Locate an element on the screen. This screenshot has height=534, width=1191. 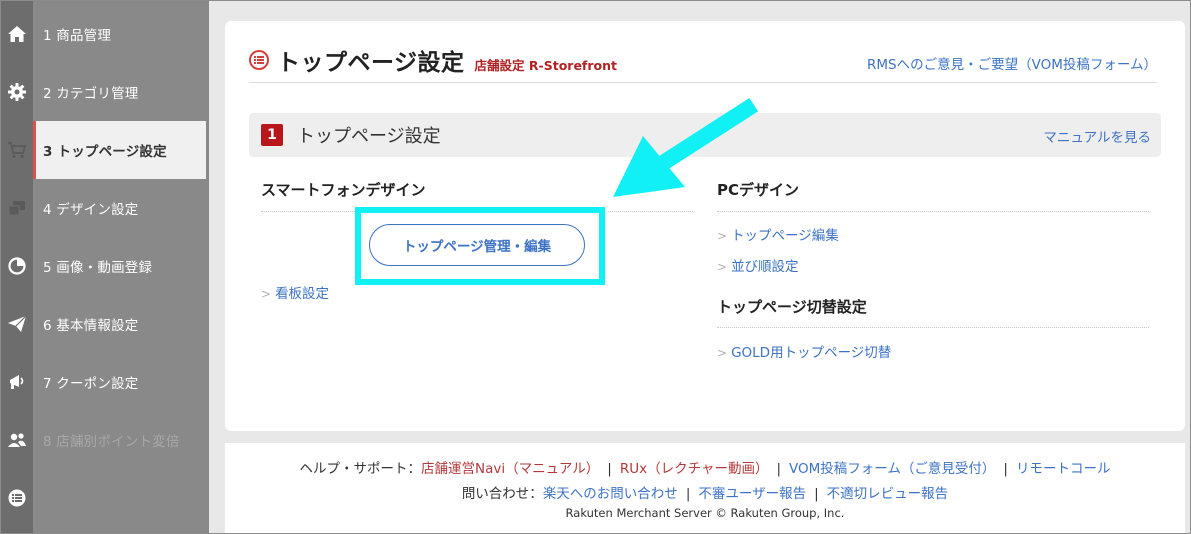
sidebar-item-category-management: 2 カテゴリ管理 is located at coordinates (105, 92).